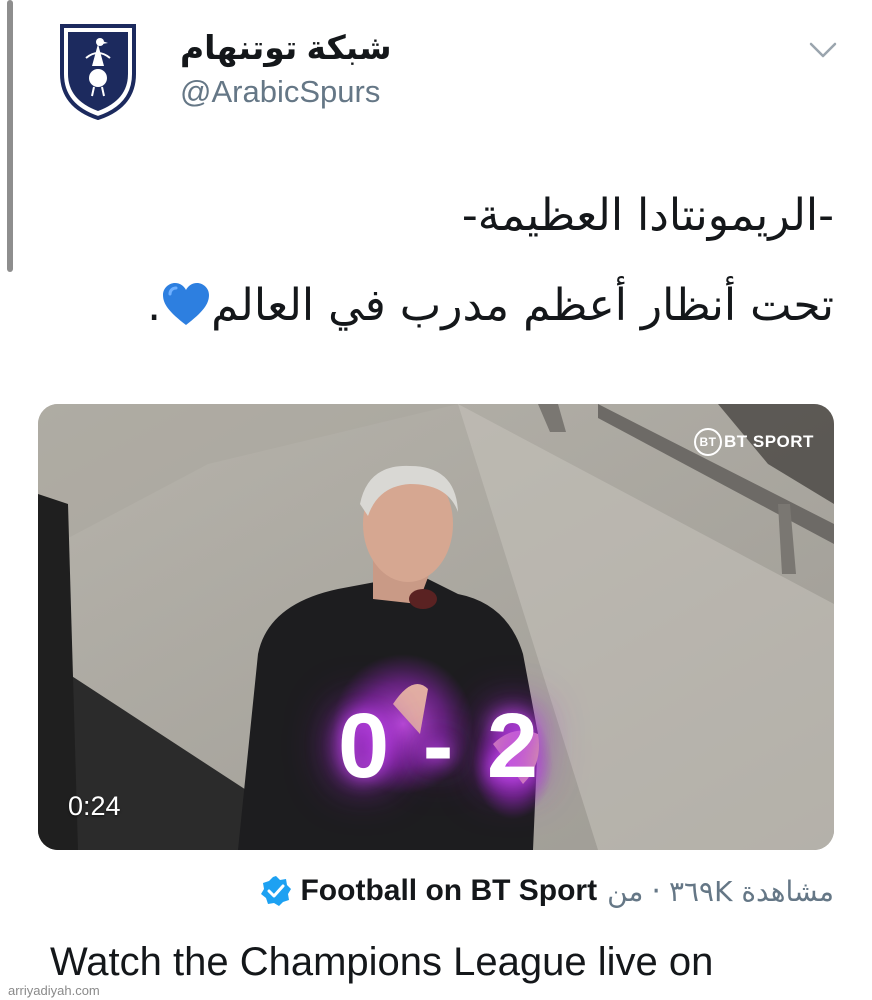  I want to click on source-account-link: Football on BT Sport, so click(448, 891).